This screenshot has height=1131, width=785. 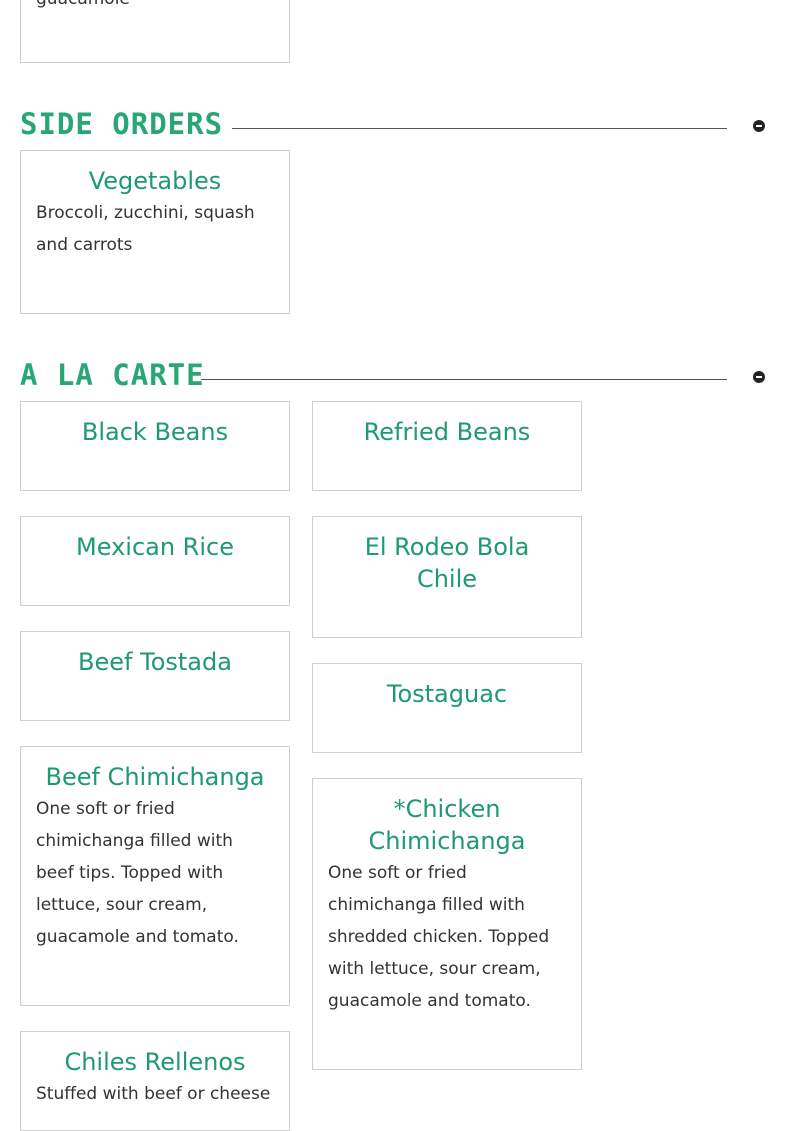 I want to click on menu-item-name: Tostaguac, so click(x=447, y=694).